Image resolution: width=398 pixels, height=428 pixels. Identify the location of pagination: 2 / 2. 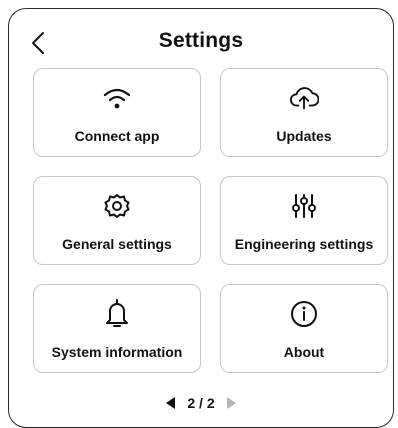
(201, 403).